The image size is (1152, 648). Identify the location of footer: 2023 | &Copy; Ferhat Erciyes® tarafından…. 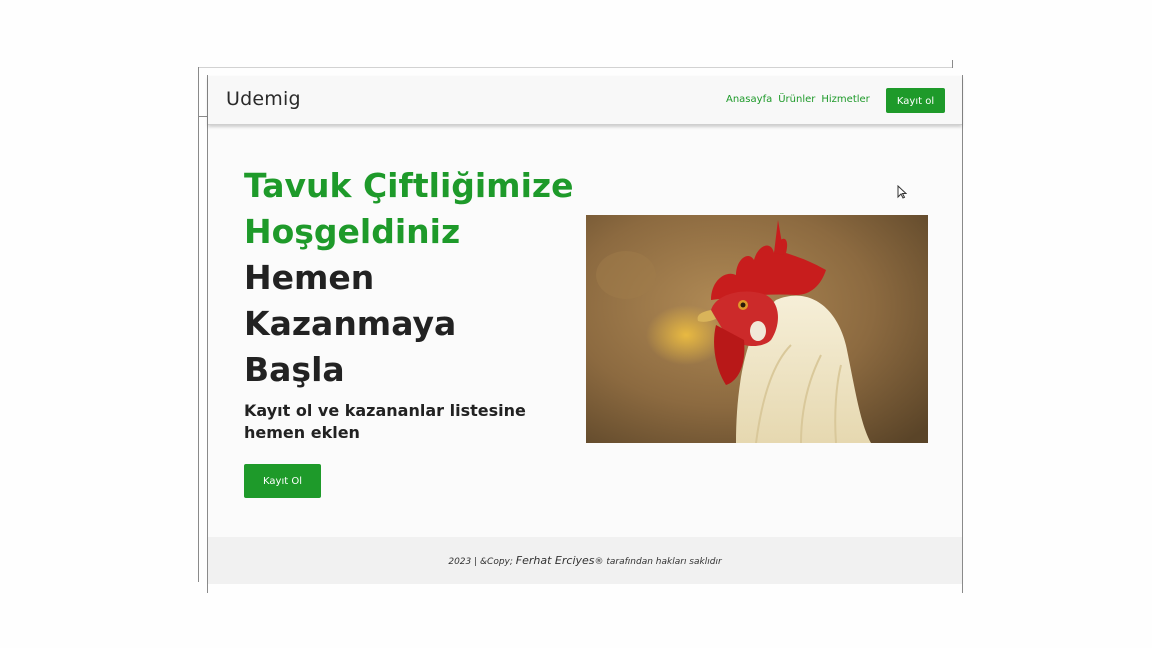
(585, 560).